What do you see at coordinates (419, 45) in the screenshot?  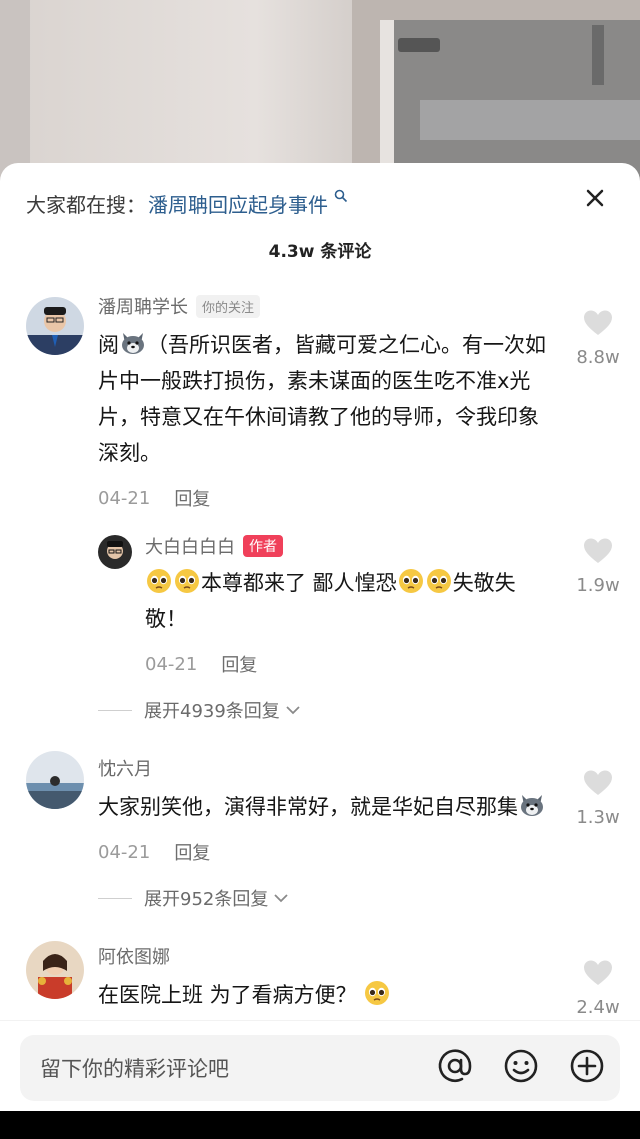 I see `video-door-closer` at bounding box center [419, 45].